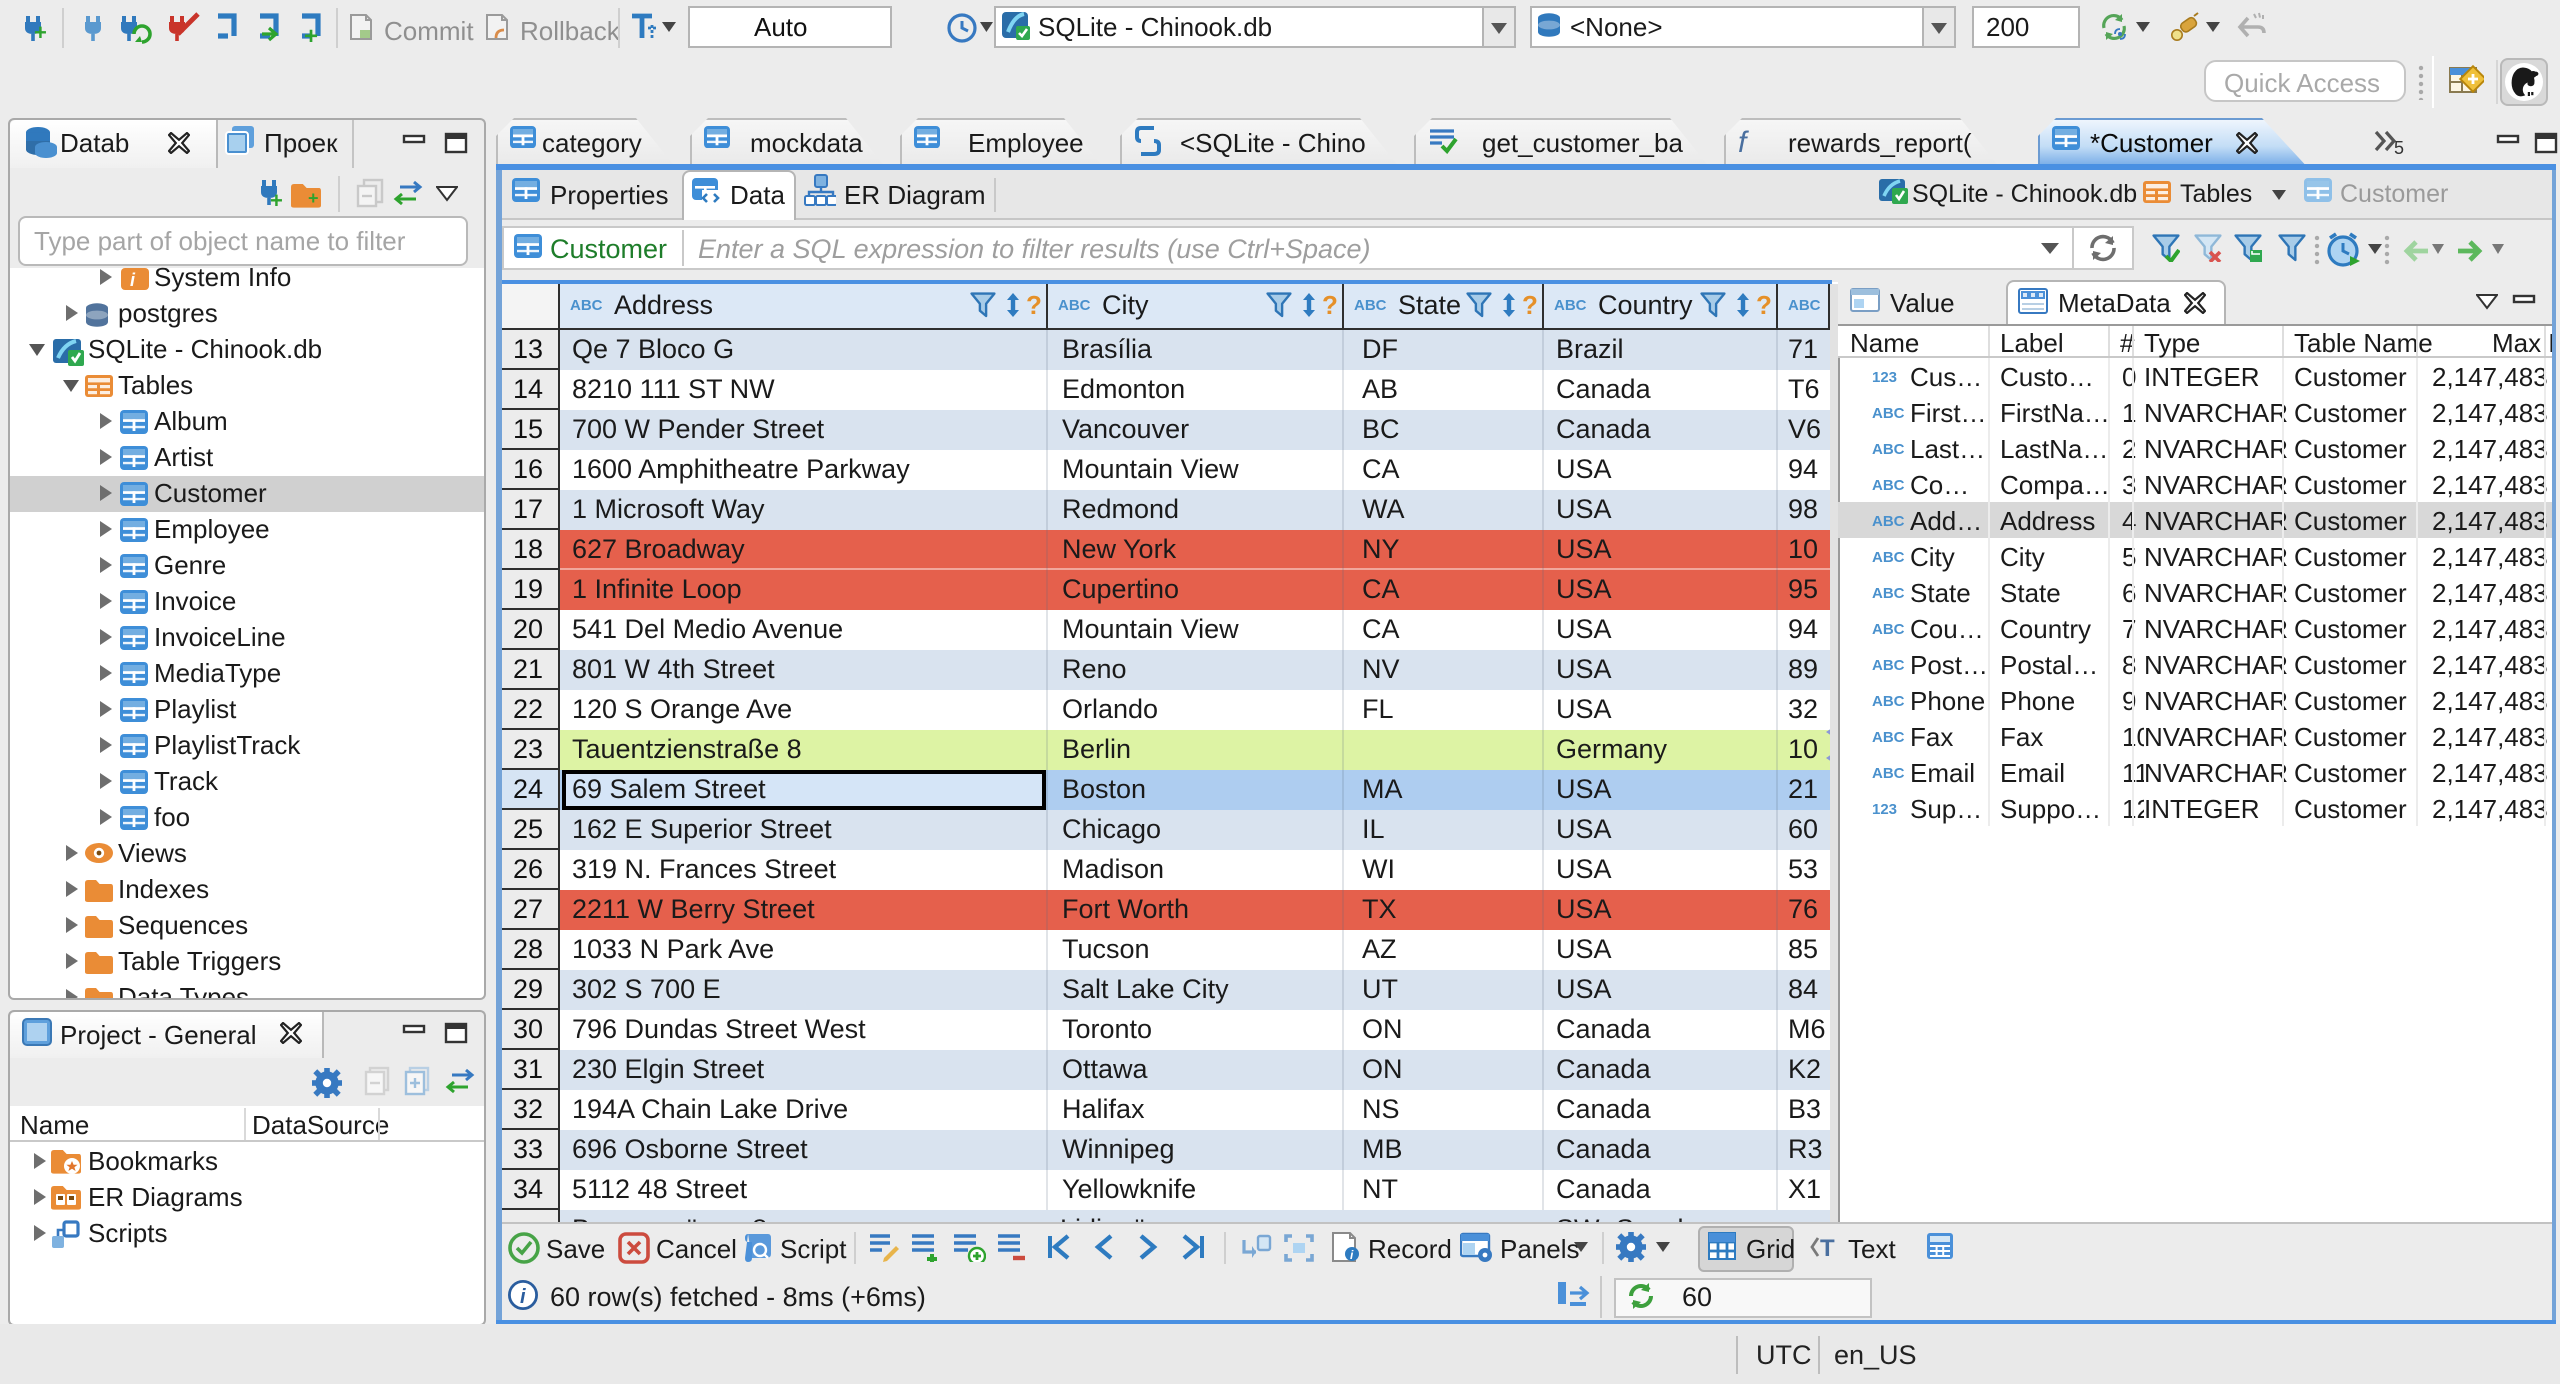  I want to click on svg-text: T, so click(1827, 1247).